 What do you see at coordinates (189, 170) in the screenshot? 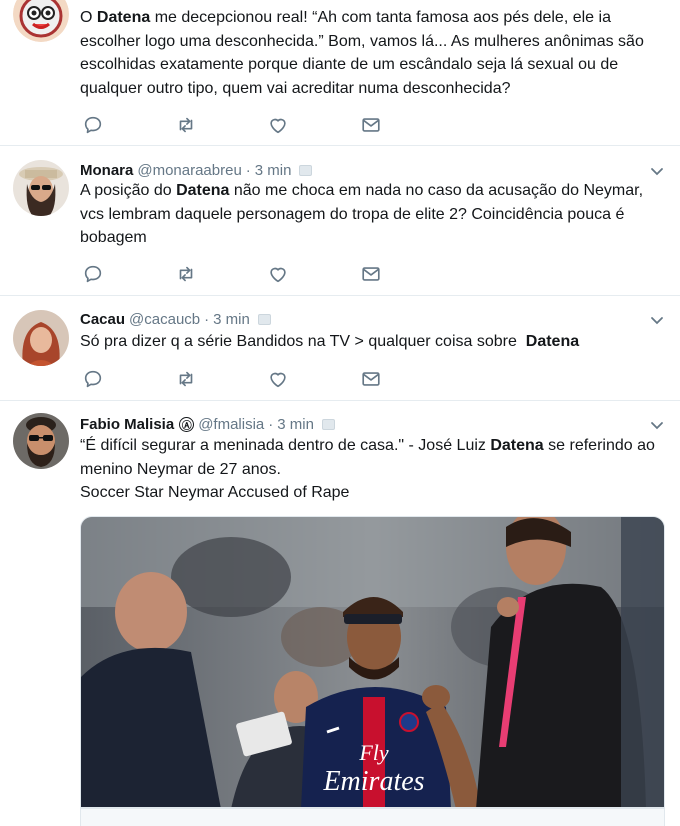
I see `user-handle: @monaraabreu` at bounding box center [189, 170].